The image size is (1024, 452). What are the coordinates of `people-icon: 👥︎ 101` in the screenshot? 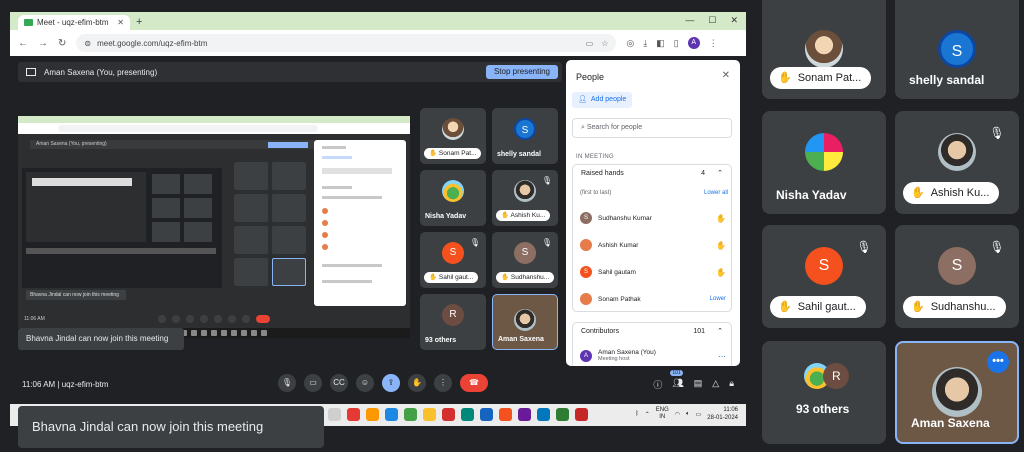 It's located at (677, 380).